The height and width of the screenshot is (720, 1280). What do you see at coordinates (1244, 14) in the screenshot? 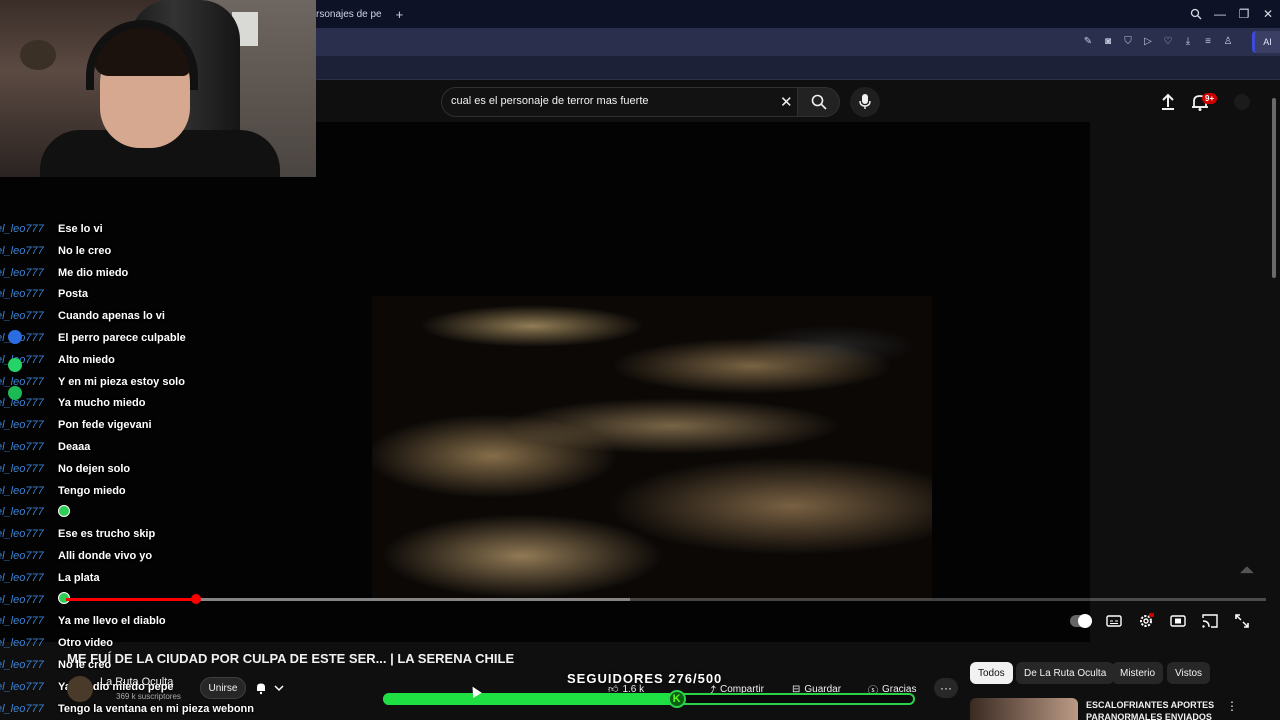
I see `restore-button: ❐` at bounding box center [1244, 14].